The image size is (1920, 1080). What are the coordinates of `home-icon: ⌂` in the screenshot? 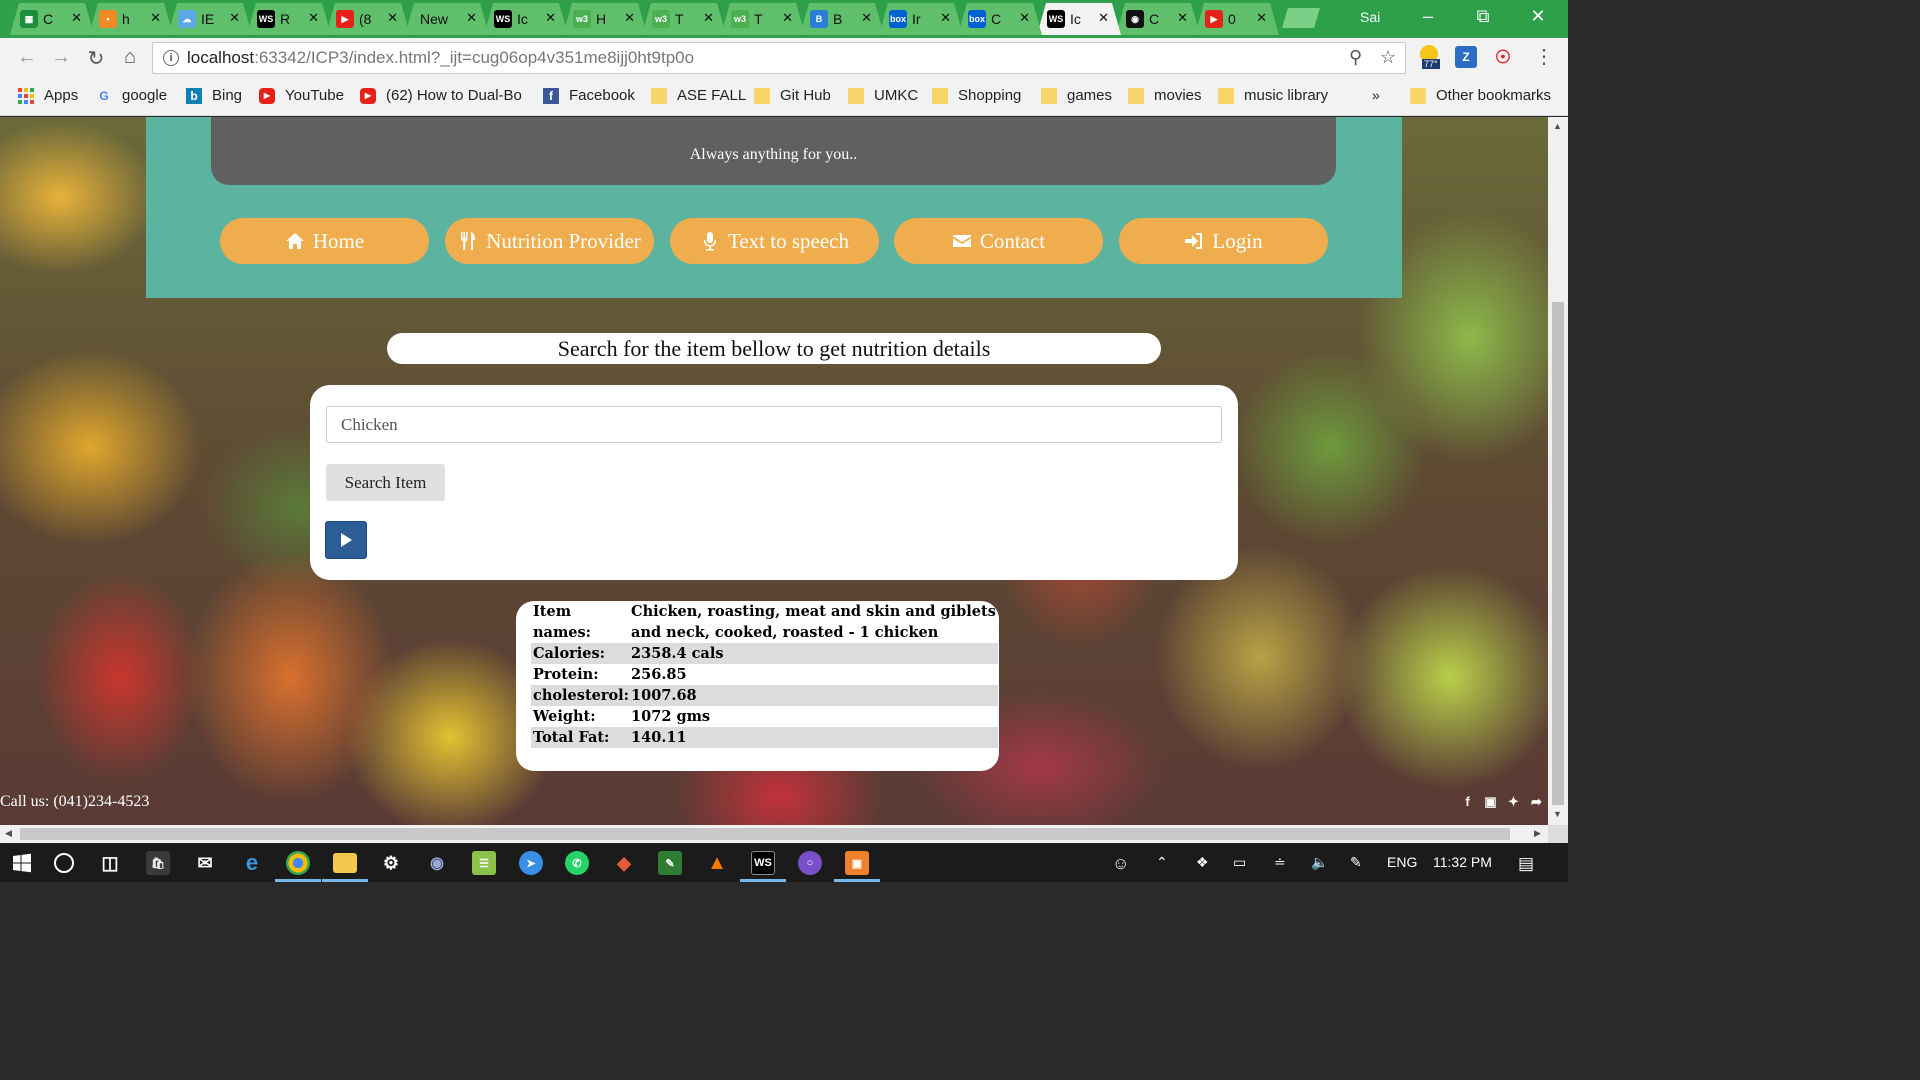 It's located at (130, 57).